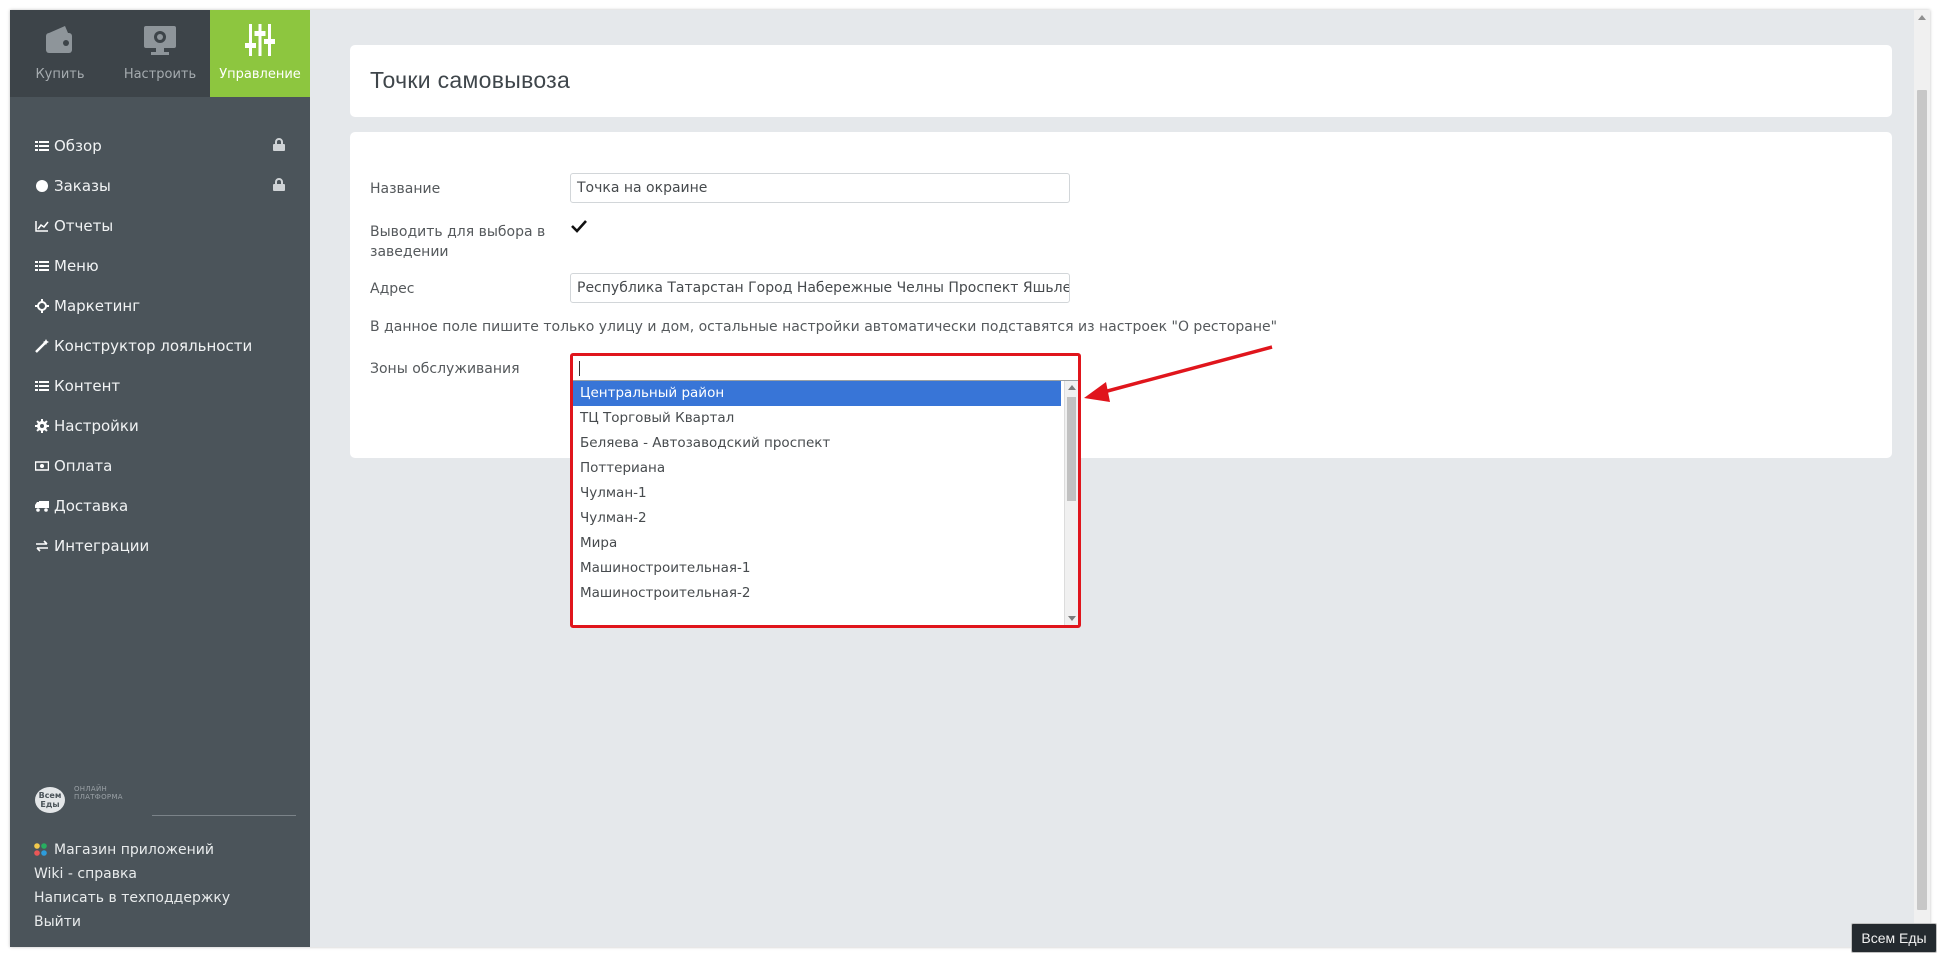  I want to click on magic-wand-icon, so click(42, 346).